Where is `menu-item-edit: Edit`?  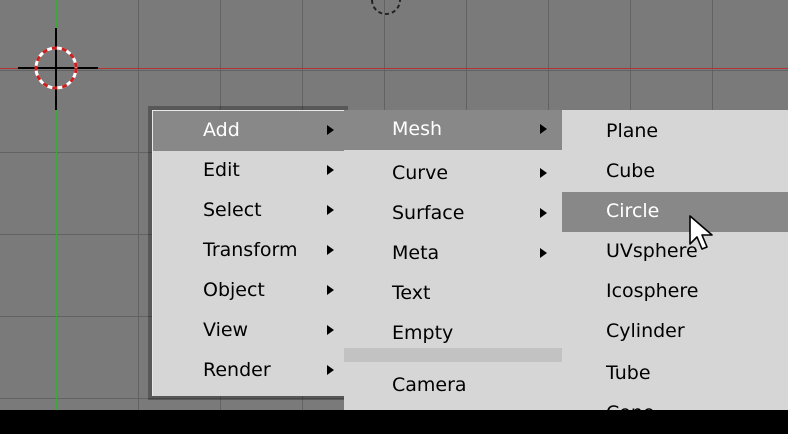
menu-item-edit: Edit is located at coordinates (248, 171).